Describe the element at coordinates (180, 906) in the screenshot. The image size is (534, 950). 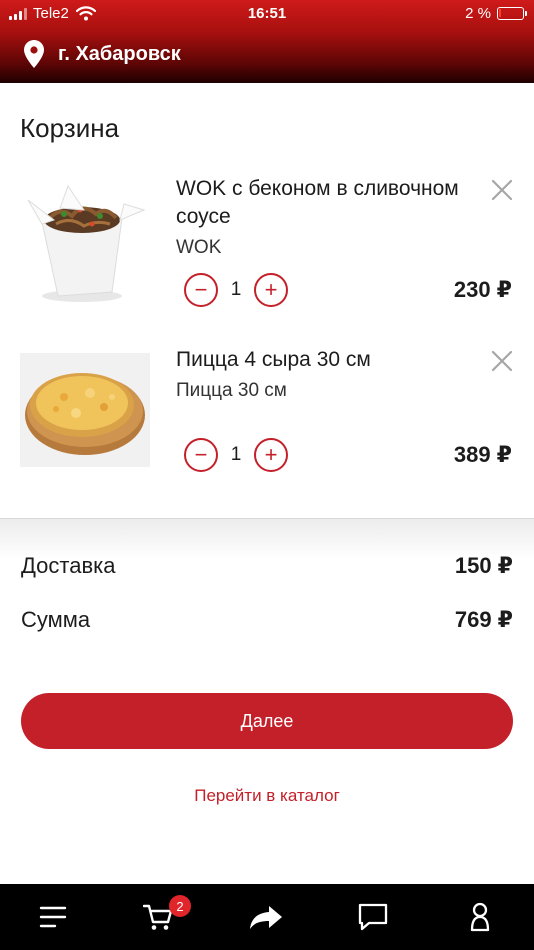
I see `cart-count-badge: 2` at that location.